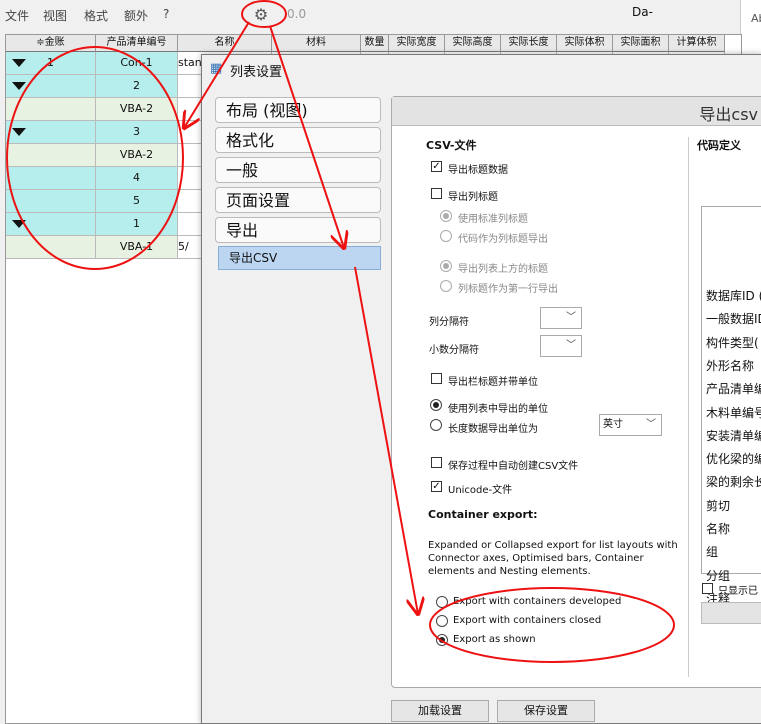 Image resolution: width=761 pixels, height=724 pixels. What do you see at coordinates (483, 514) in the screenshot?
I see `container-export-title: Container export:` at bounding box center [483, 514].